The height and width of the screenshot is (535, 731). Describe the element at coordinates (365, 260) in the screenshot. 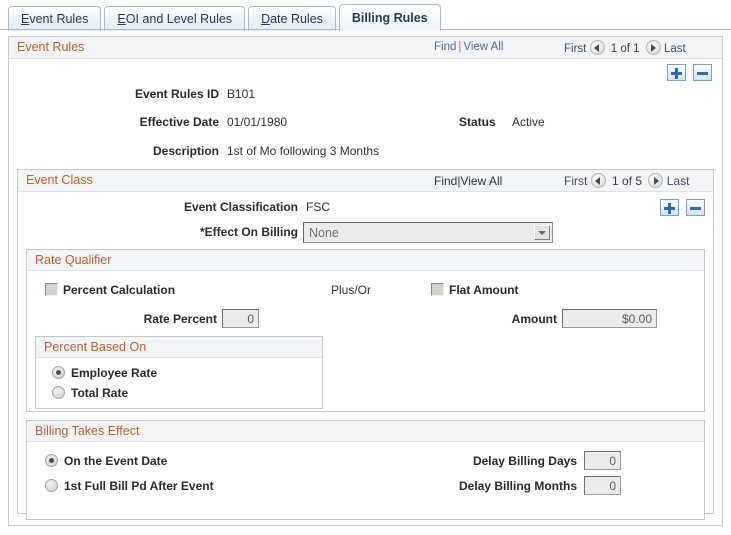

I see `rate-qualifier-header: Rate Qualifier` at that location.